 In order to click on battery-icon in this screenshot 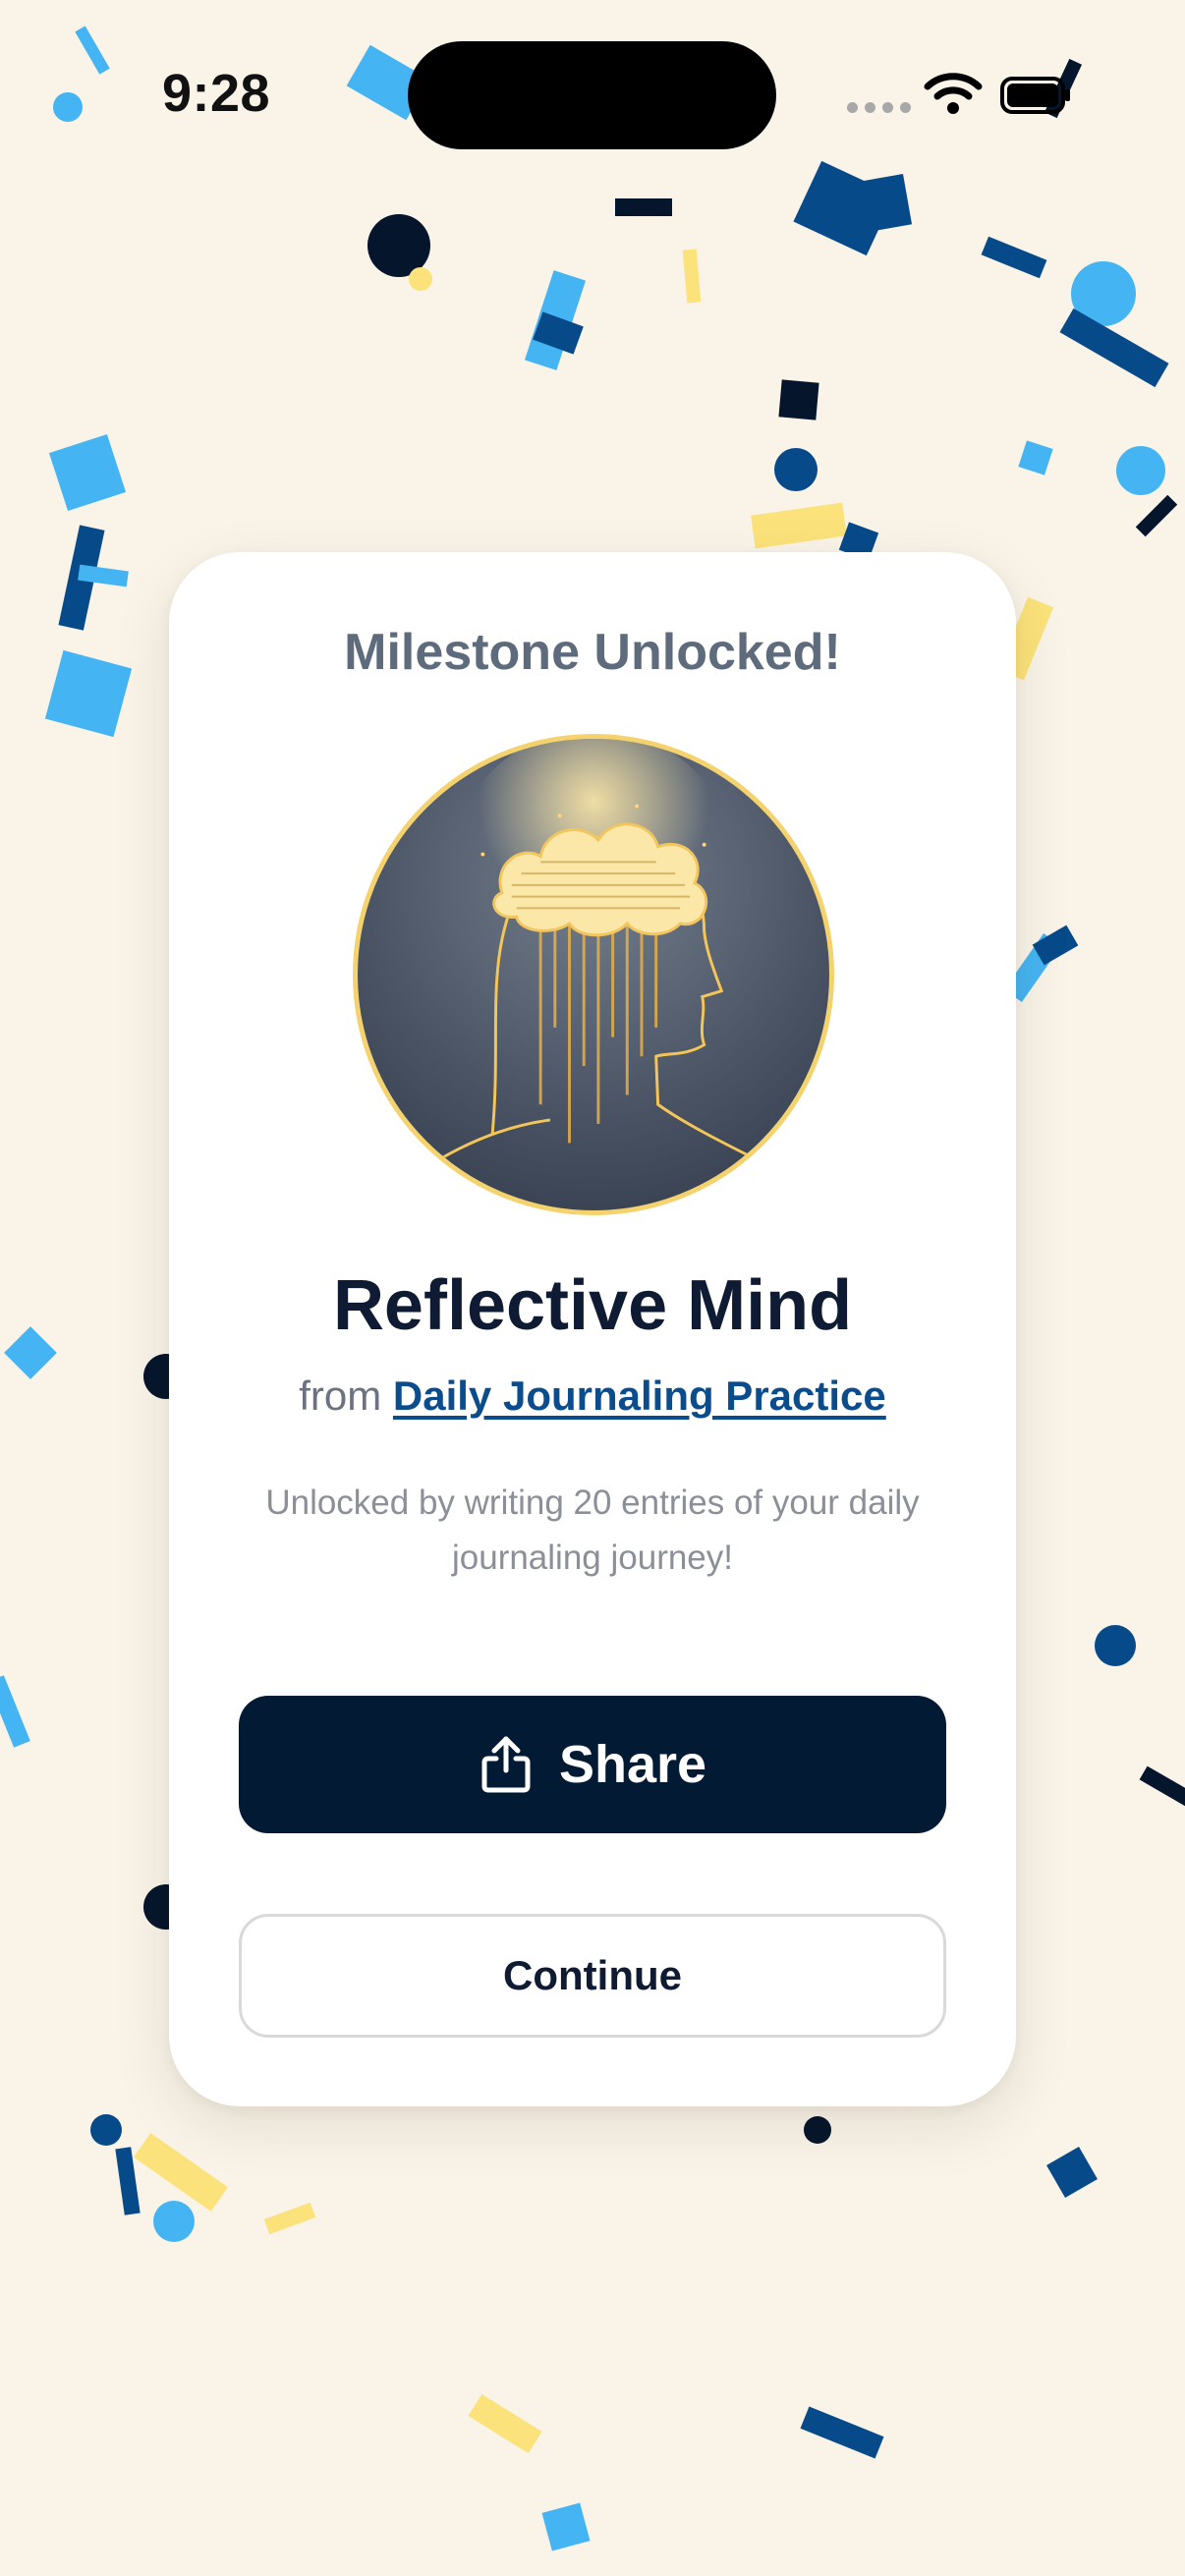, I will do `click(1035, 95)`.